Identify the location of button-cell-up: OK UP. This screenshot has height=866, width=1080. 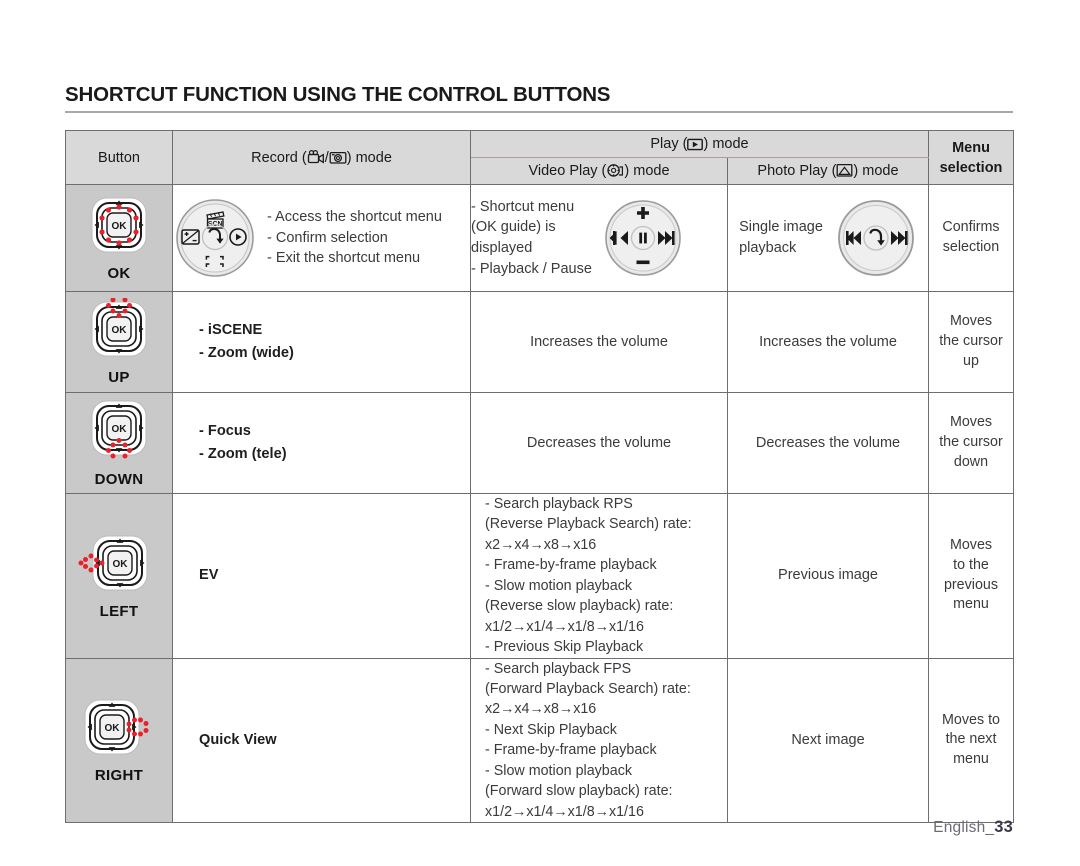
(119, 342).